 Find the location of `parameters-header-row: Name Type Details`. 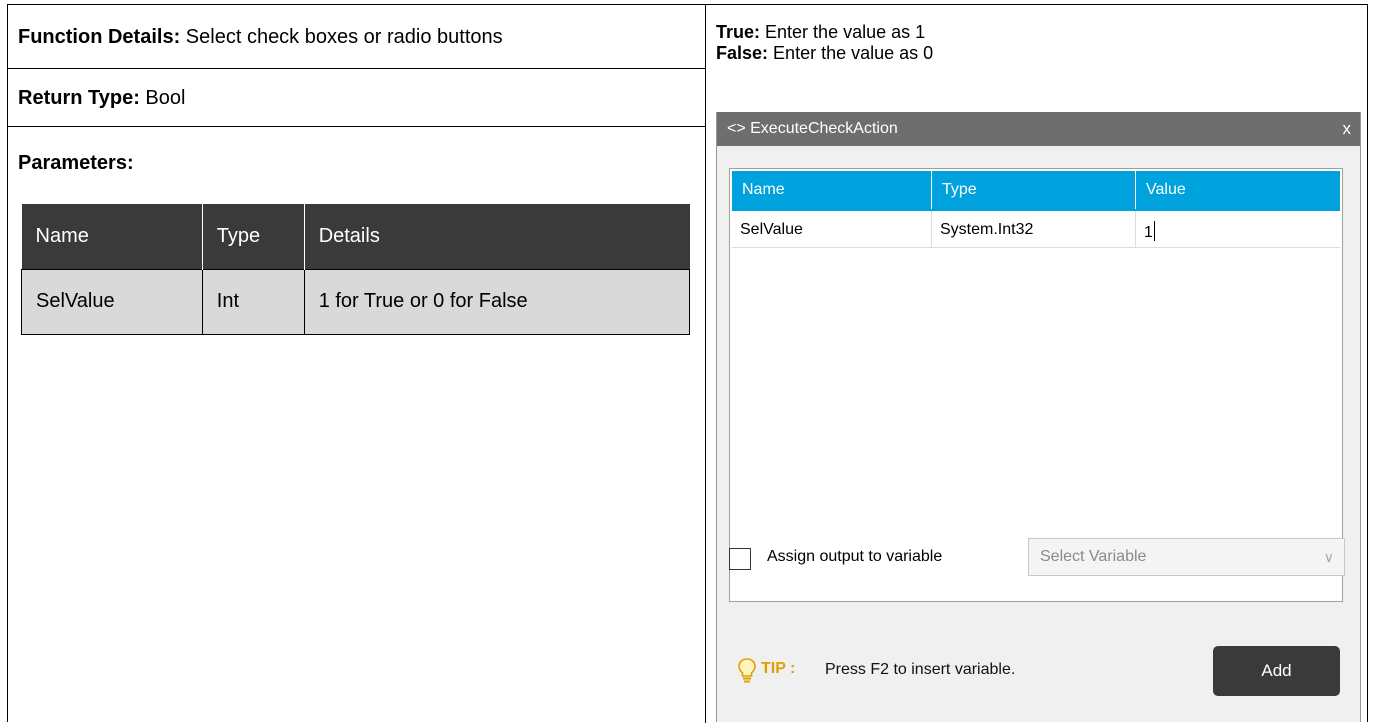

parameters-header-row: Name Type Details is located at coordinates (355, 236).